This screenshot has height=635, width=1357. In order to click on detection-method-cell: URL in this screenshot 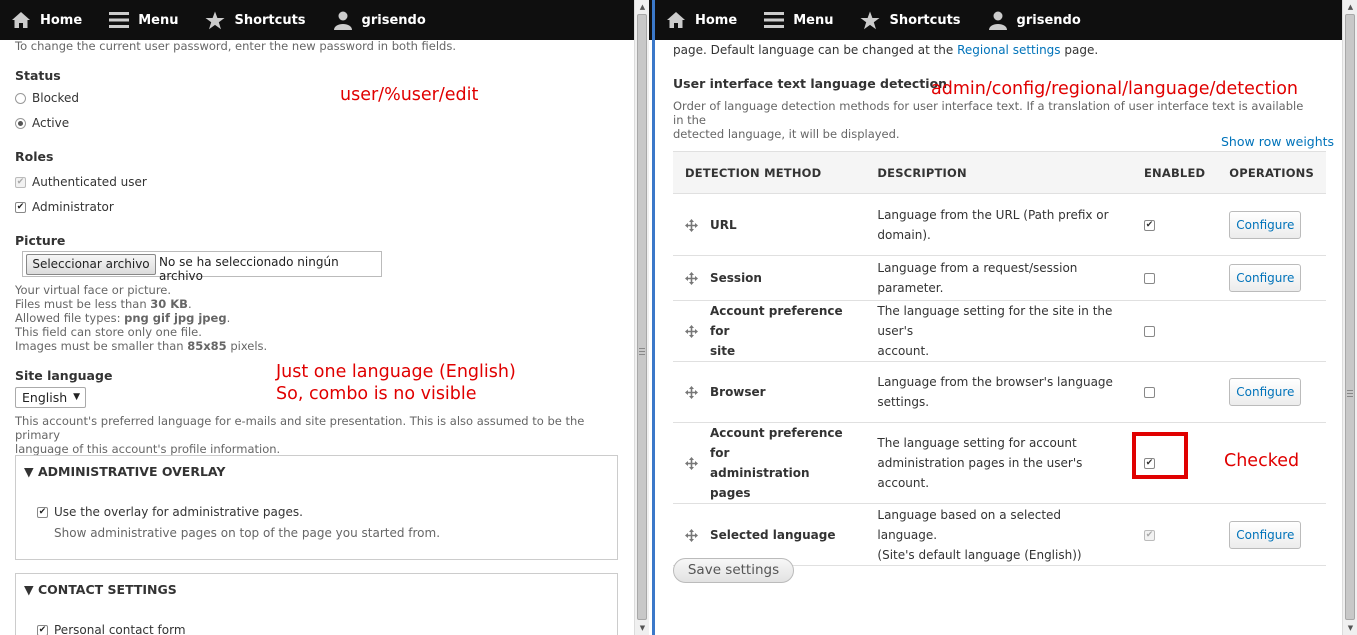, I will do `click(769, 224)`.